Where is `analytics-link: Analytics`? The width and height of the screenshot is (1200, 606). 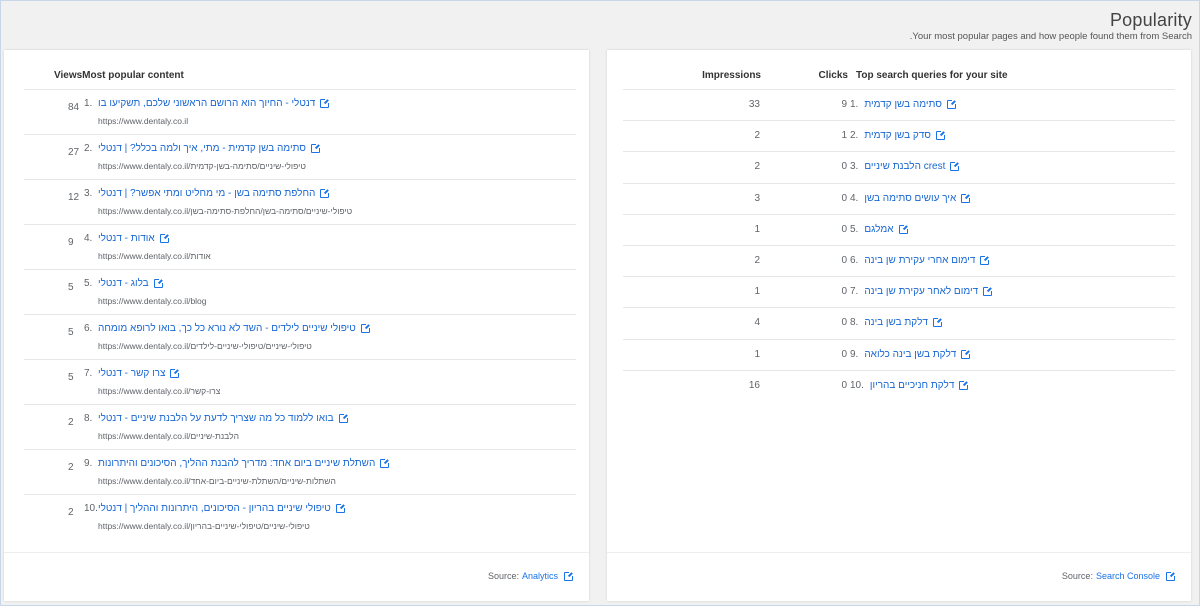 analytics-link: Analytics is located at coordinates (540, 576).